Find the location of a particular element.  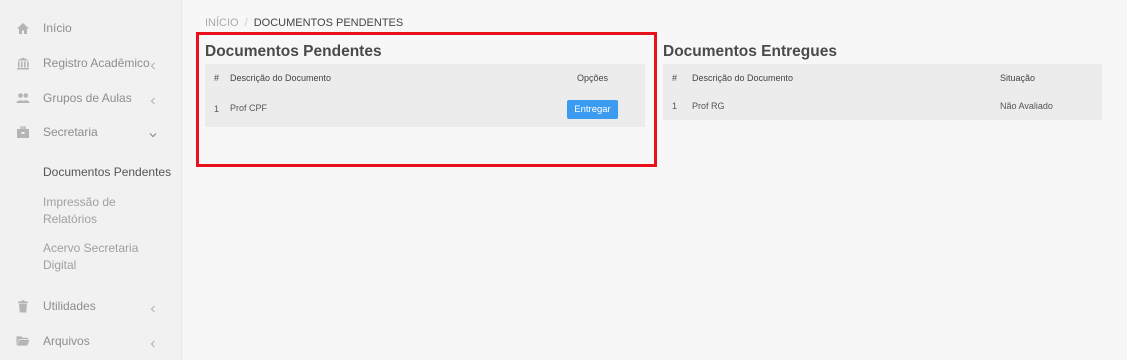

column-header-status: Situação is located at coordinates (1018, 77).